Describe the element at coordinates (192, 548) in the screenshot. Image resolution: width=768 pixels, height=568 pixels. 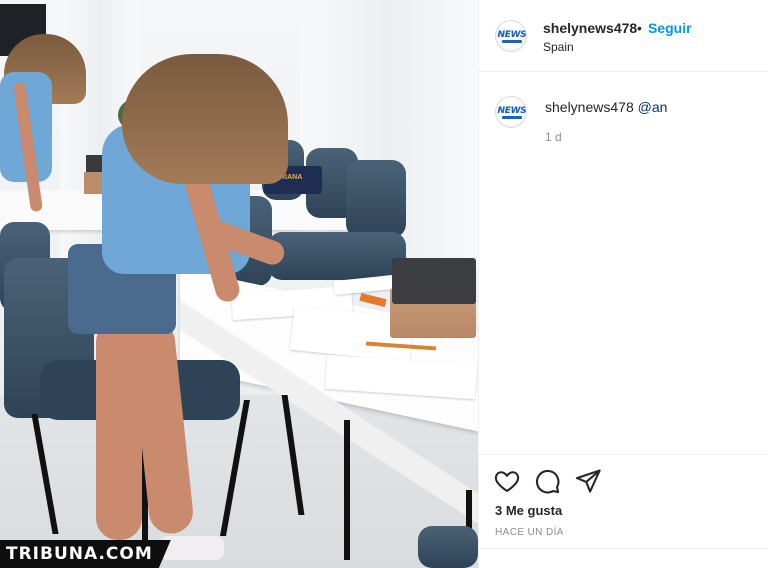
I see `woman-sneaker` at that location.